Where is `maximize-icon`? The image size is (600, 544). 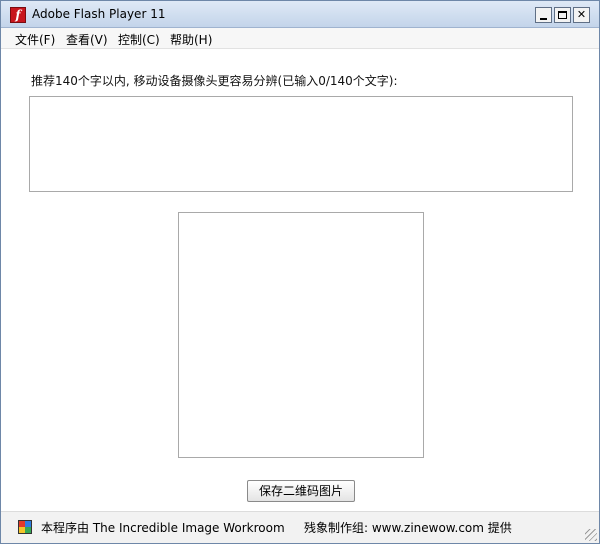 maximize-icon is located at coordinates (562, 15).